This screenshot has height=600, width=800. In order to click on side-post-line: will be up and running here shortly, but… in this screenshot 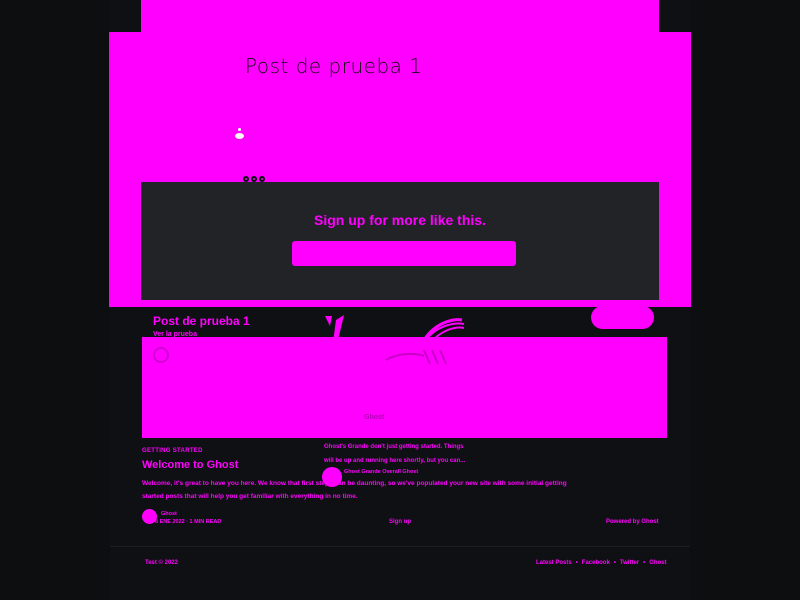, I will do `click(395, 461)`.